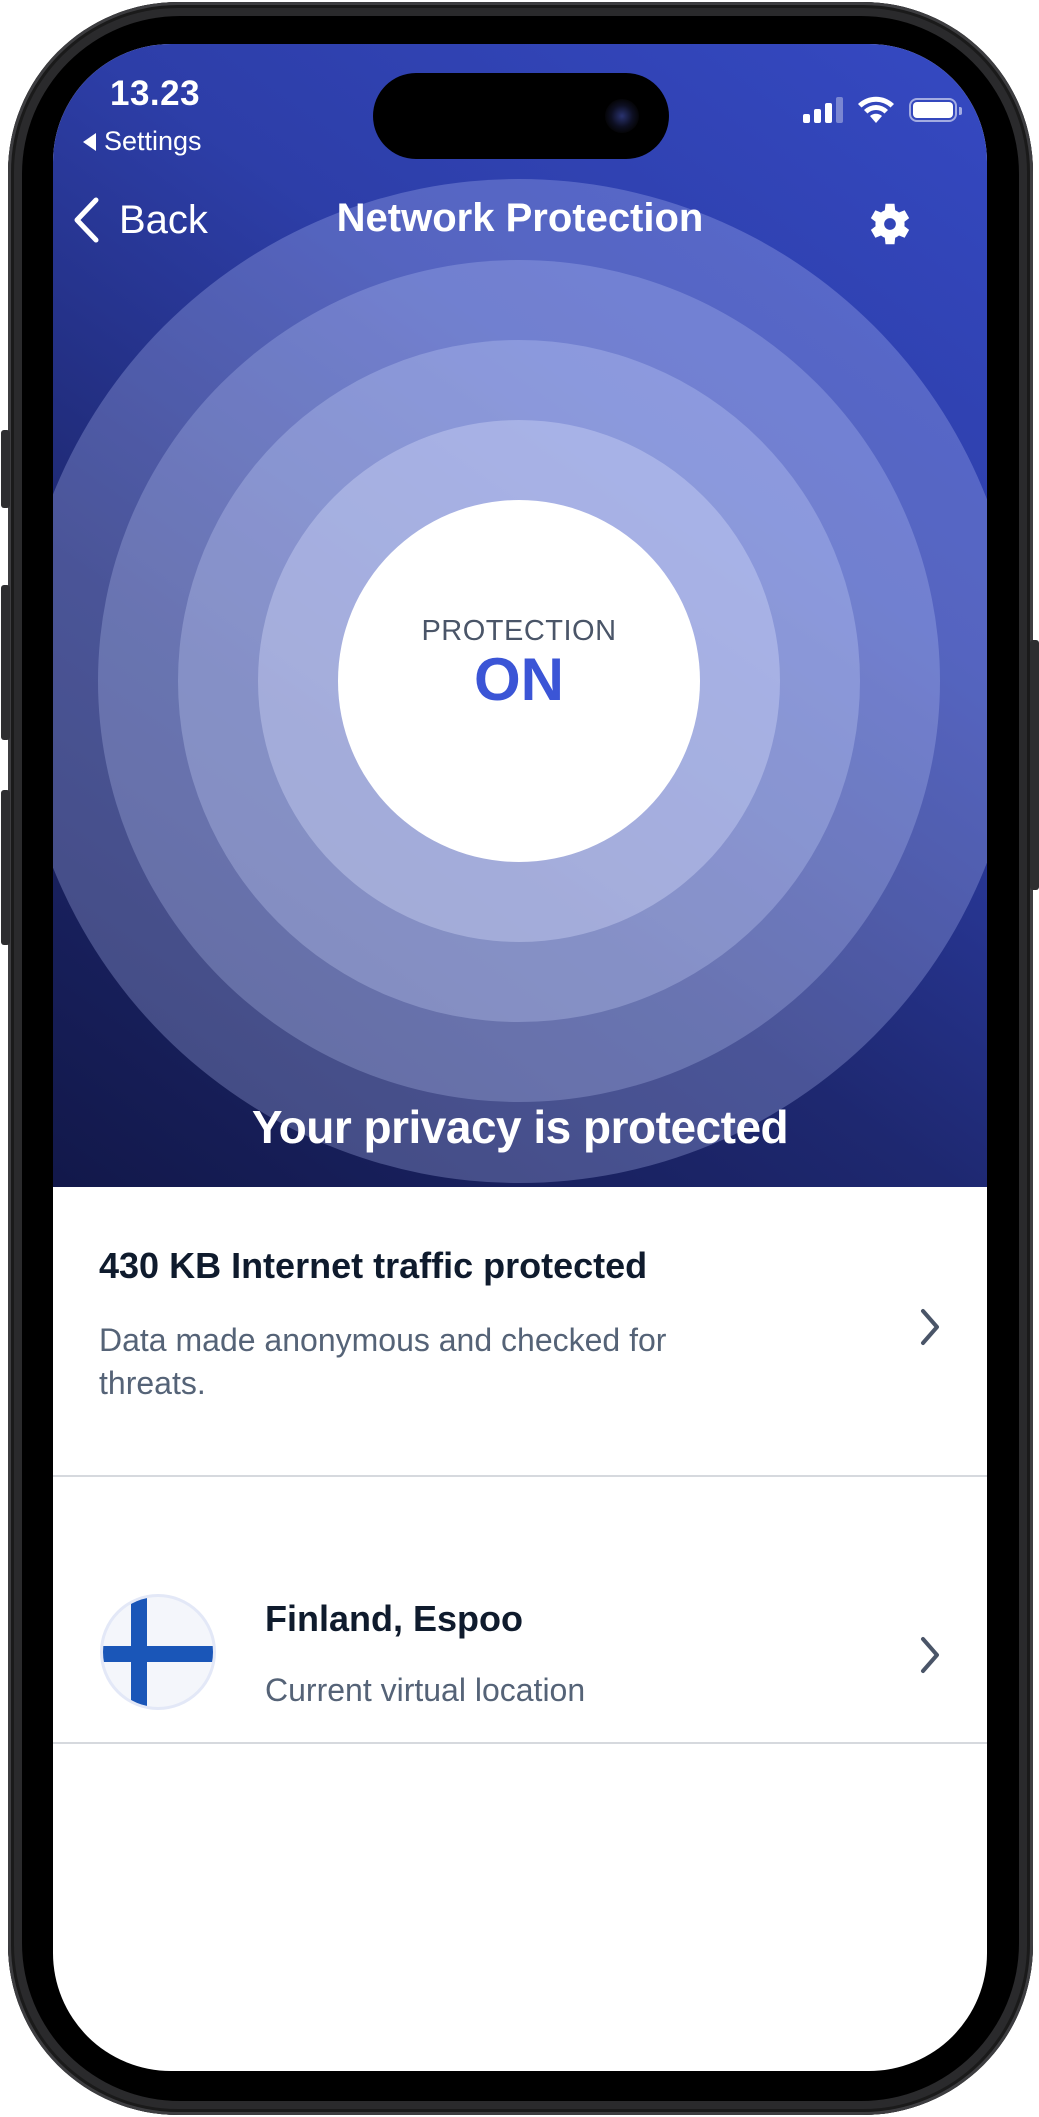  What do you see at coordinates (622, 116) in the screenshot?
I see `camera-icon` at bounding box center [622, 116].